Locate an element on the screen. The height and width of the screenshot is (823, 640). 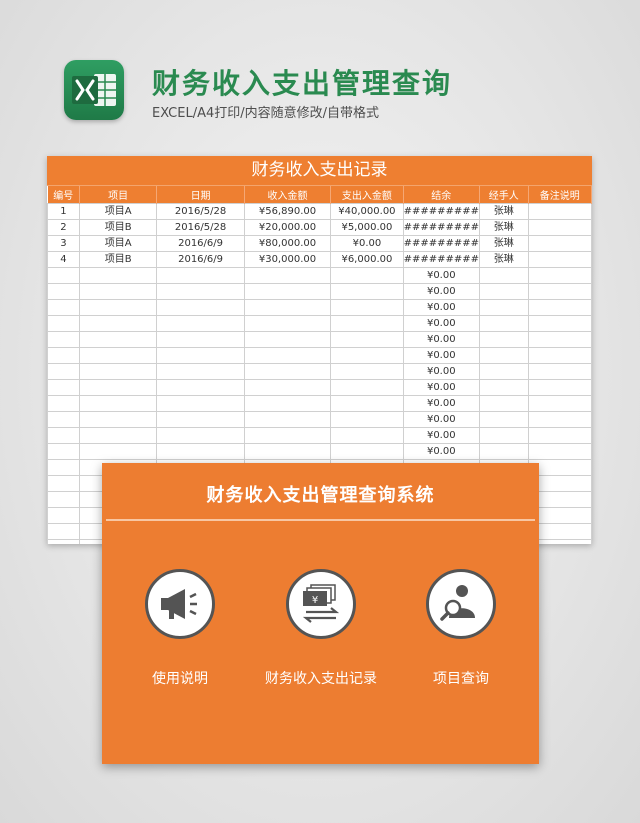
income-expense-records-label: 财务收入支出记录 is located at coordinates (321, 678).